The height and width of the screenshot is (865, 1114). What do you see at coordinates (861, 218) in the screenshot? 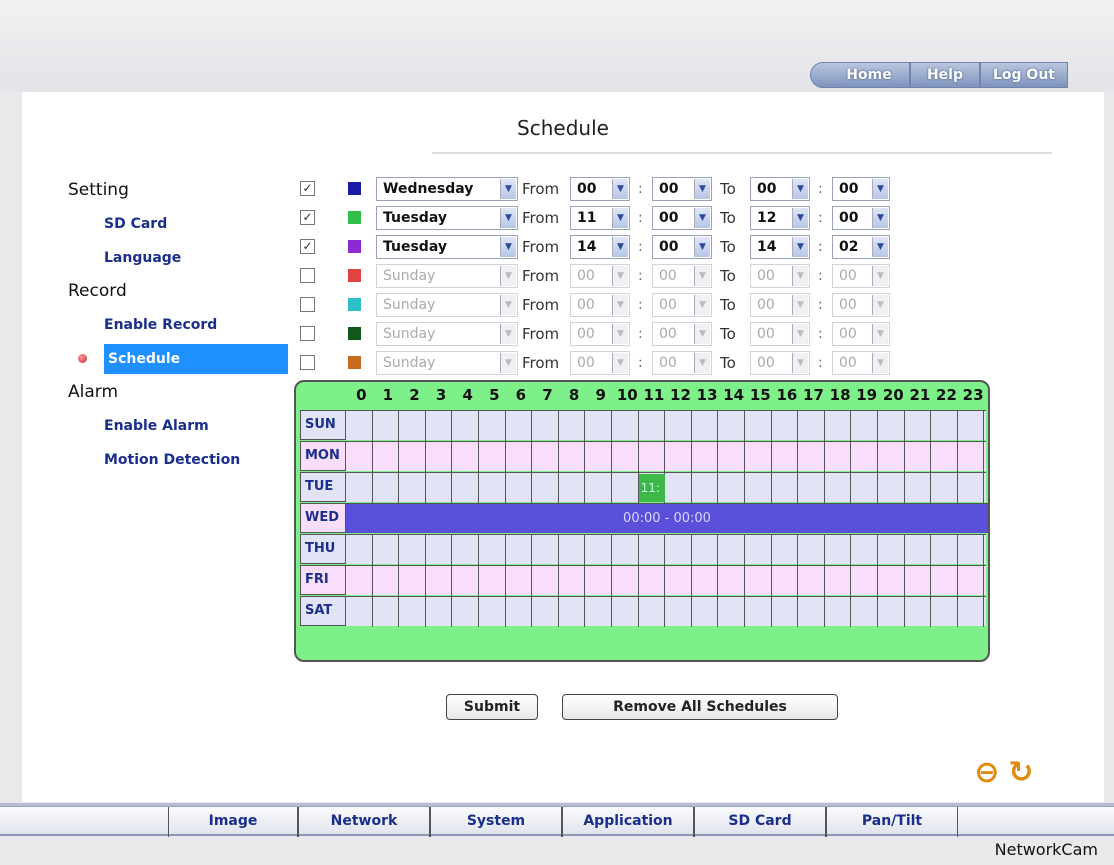
I see `to-minute-select: 00 ▼` at bounding box center [861, 218].